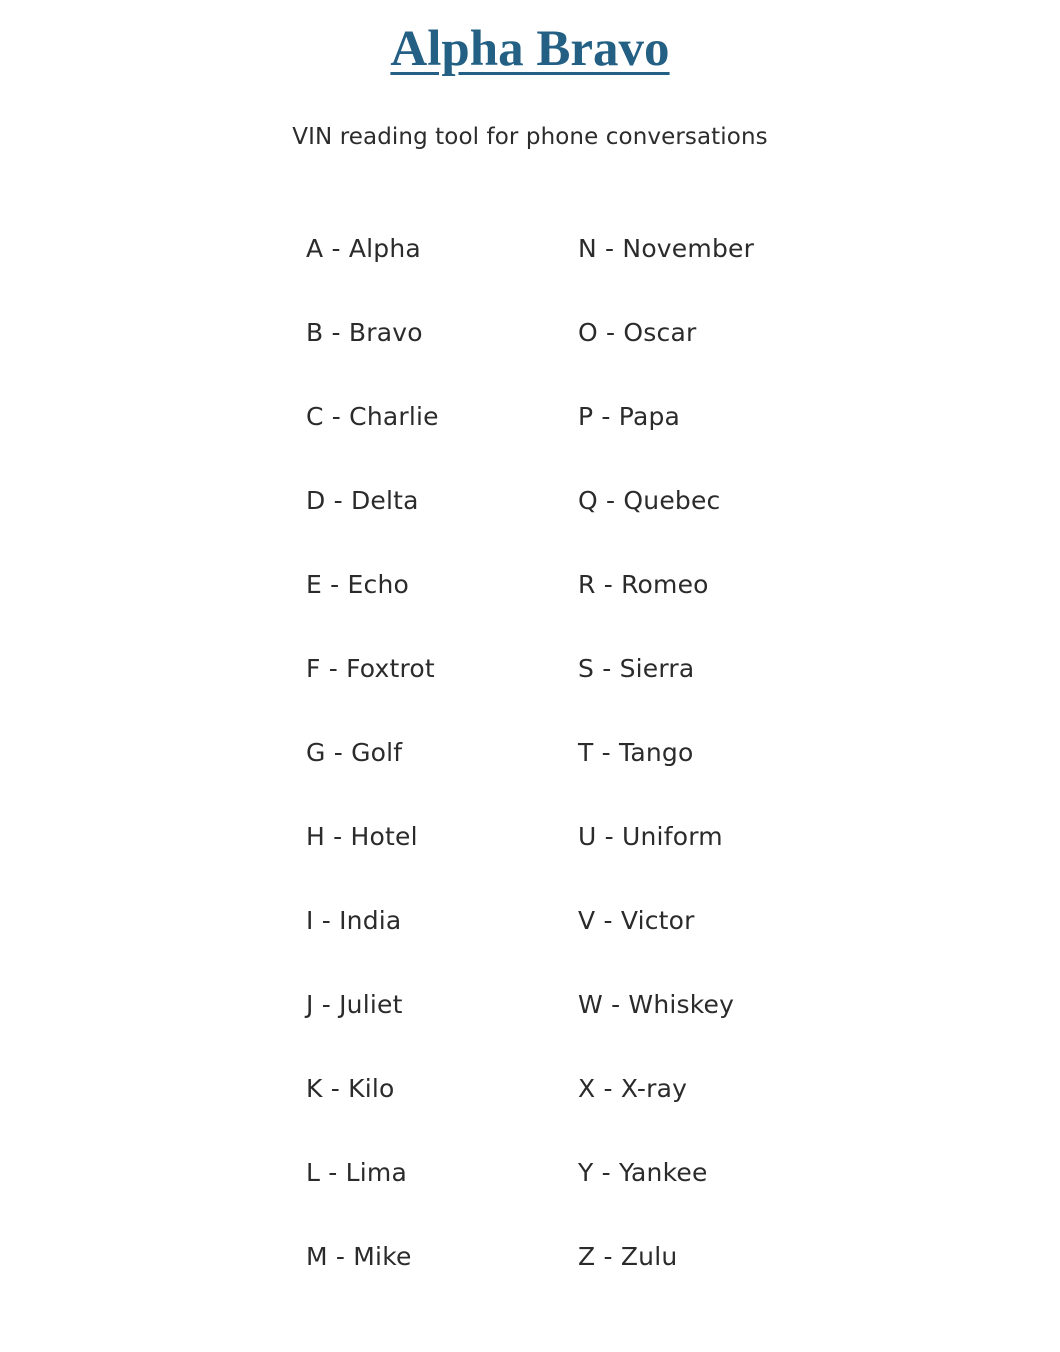 This screenshot has height=1352, width=1060. What do you see at coordinates (637, 332) in the screenshot?
I see `phonetic-item-o: O - Oscar` at bounding box center [637, 332].